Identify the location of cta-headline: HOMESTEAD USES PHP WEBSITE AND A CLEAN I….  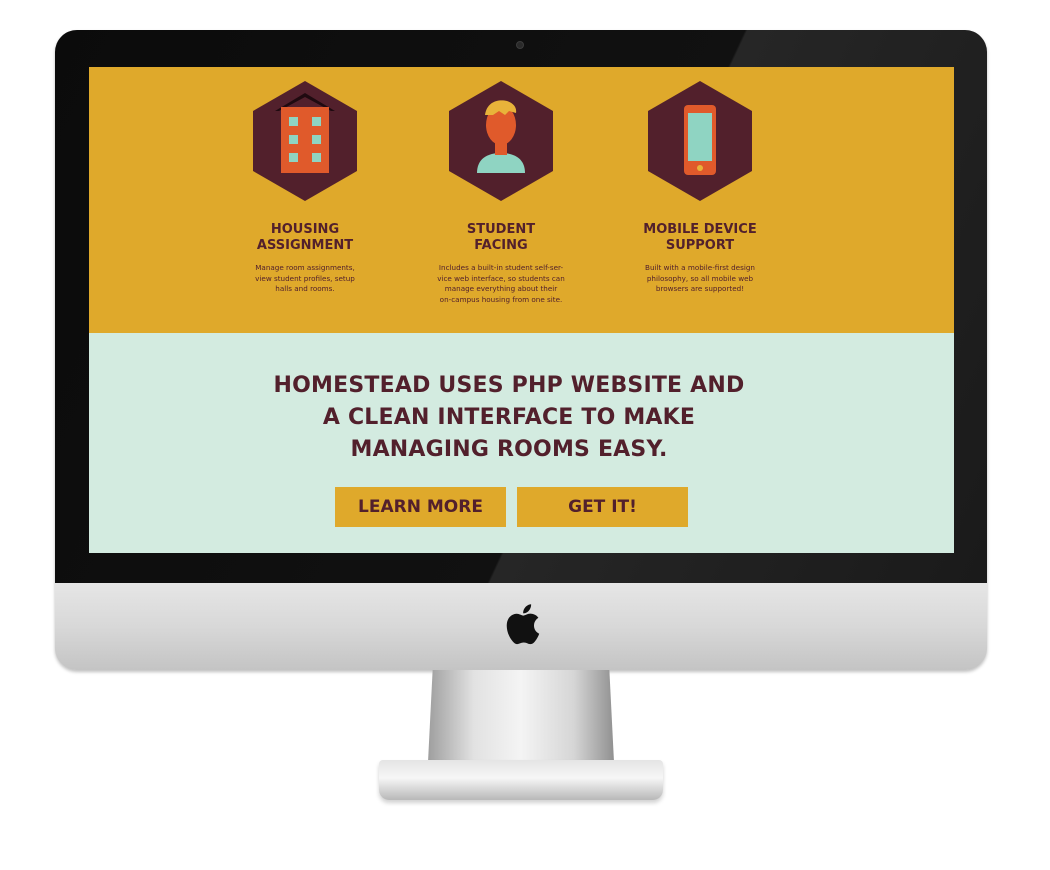
(509, 417).